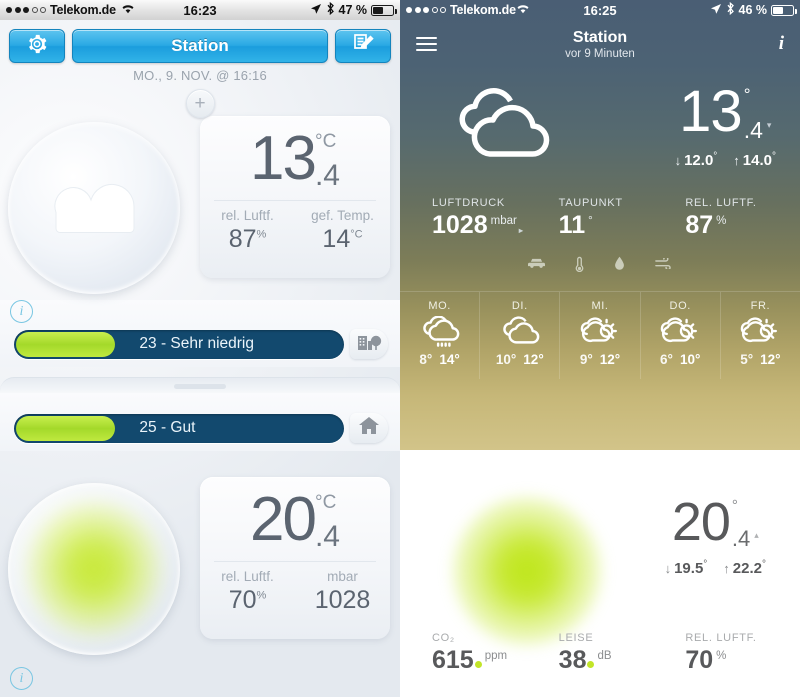  I want to click on outdoor-temp-unit: °C, so click(325, 141).